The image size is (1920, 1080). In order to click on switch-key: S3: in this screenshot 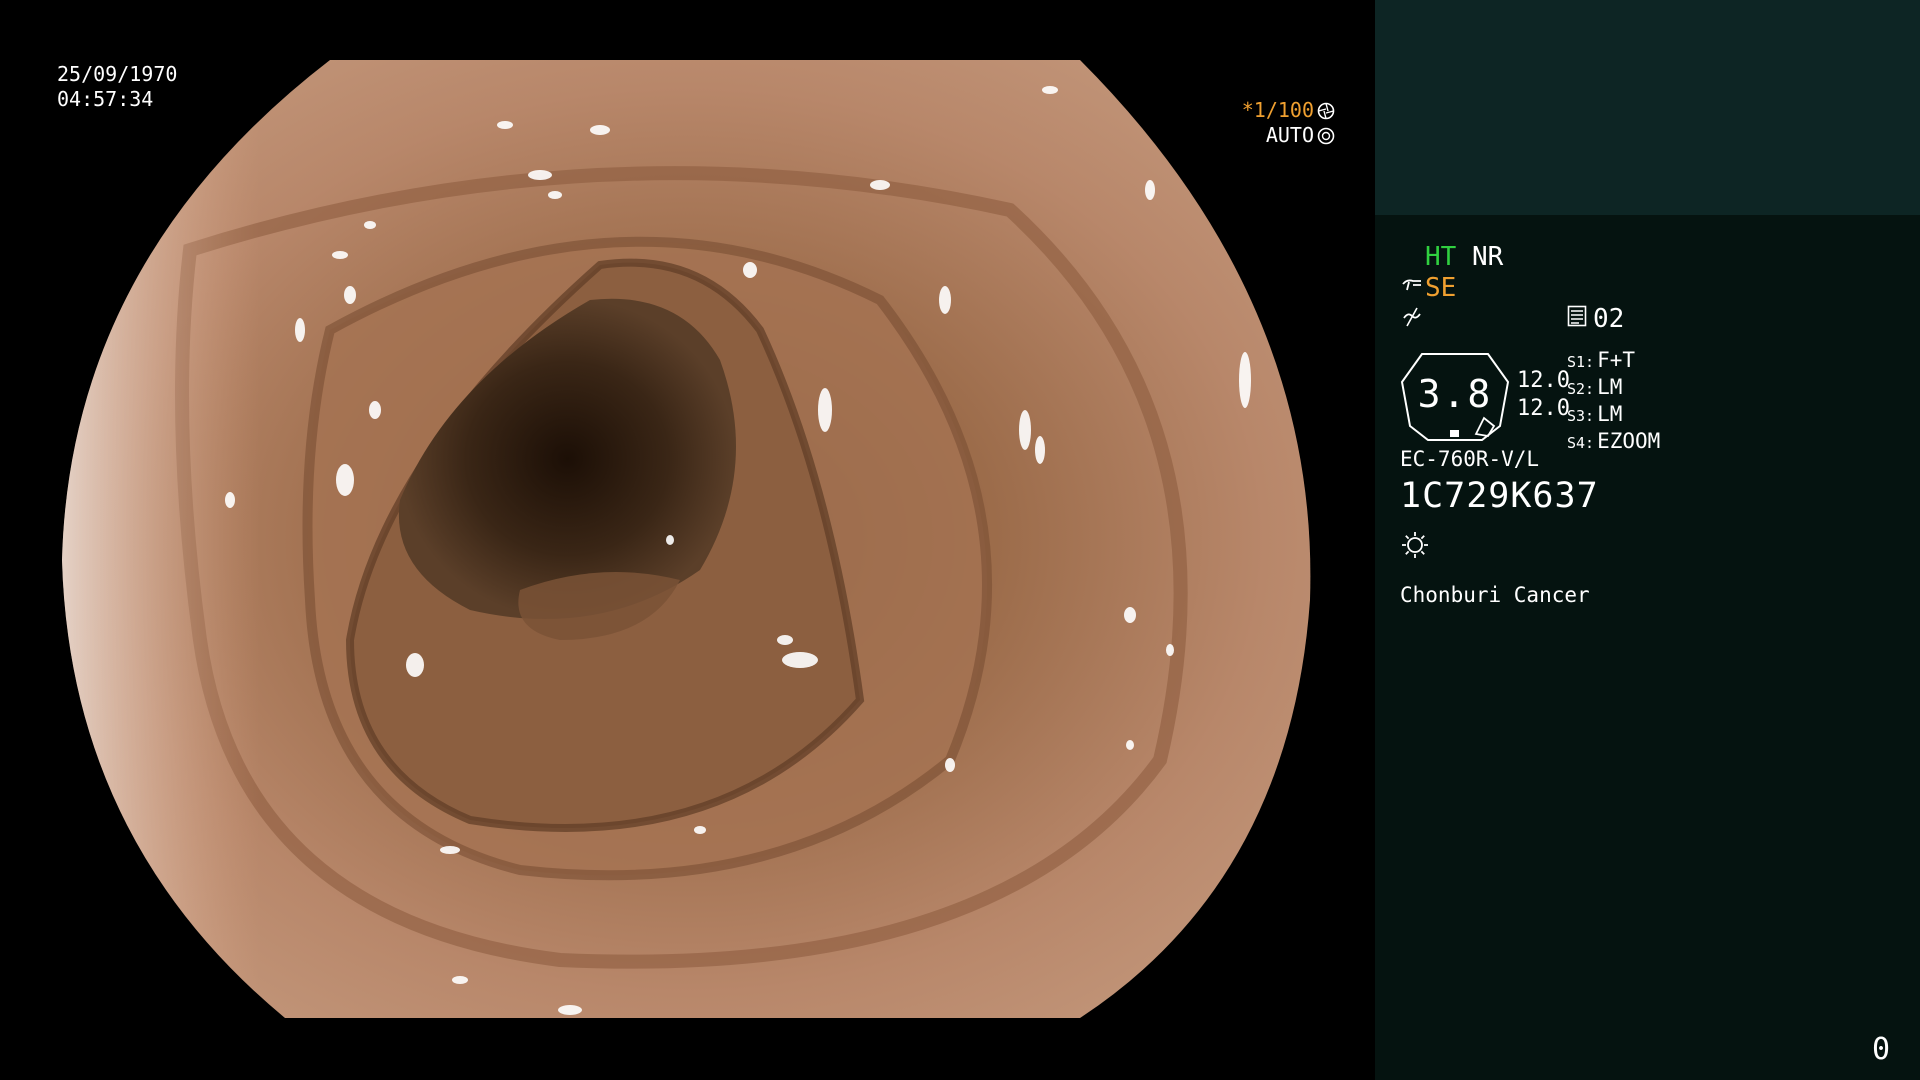, I will do `click(1581, 416)`.